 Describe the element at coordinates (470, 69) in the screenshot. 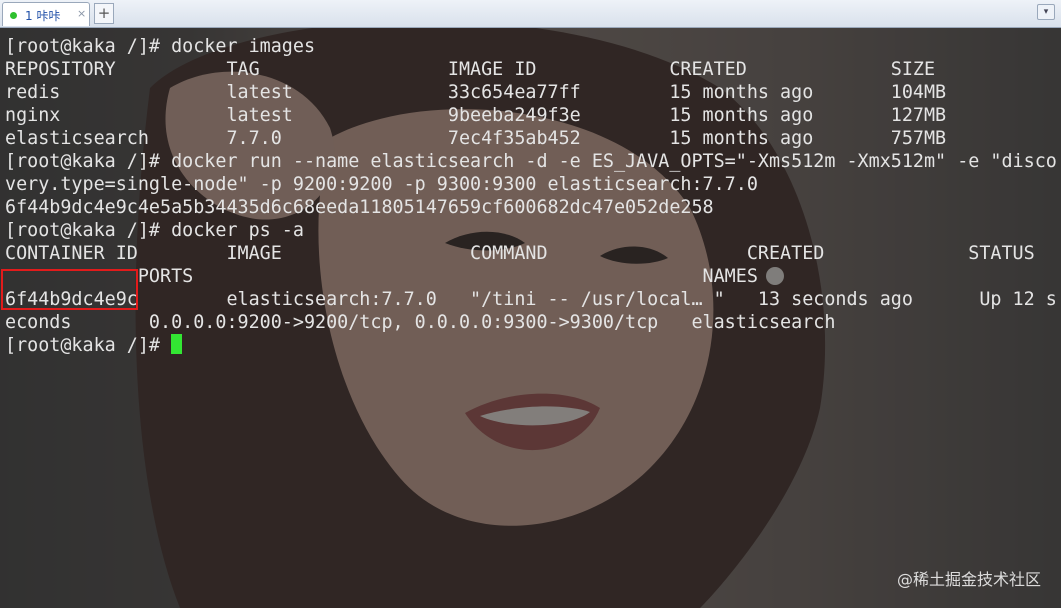

I see `terminal-line: REPOSITORY TAG IMAGE ID CREATED SIZE` at that location.